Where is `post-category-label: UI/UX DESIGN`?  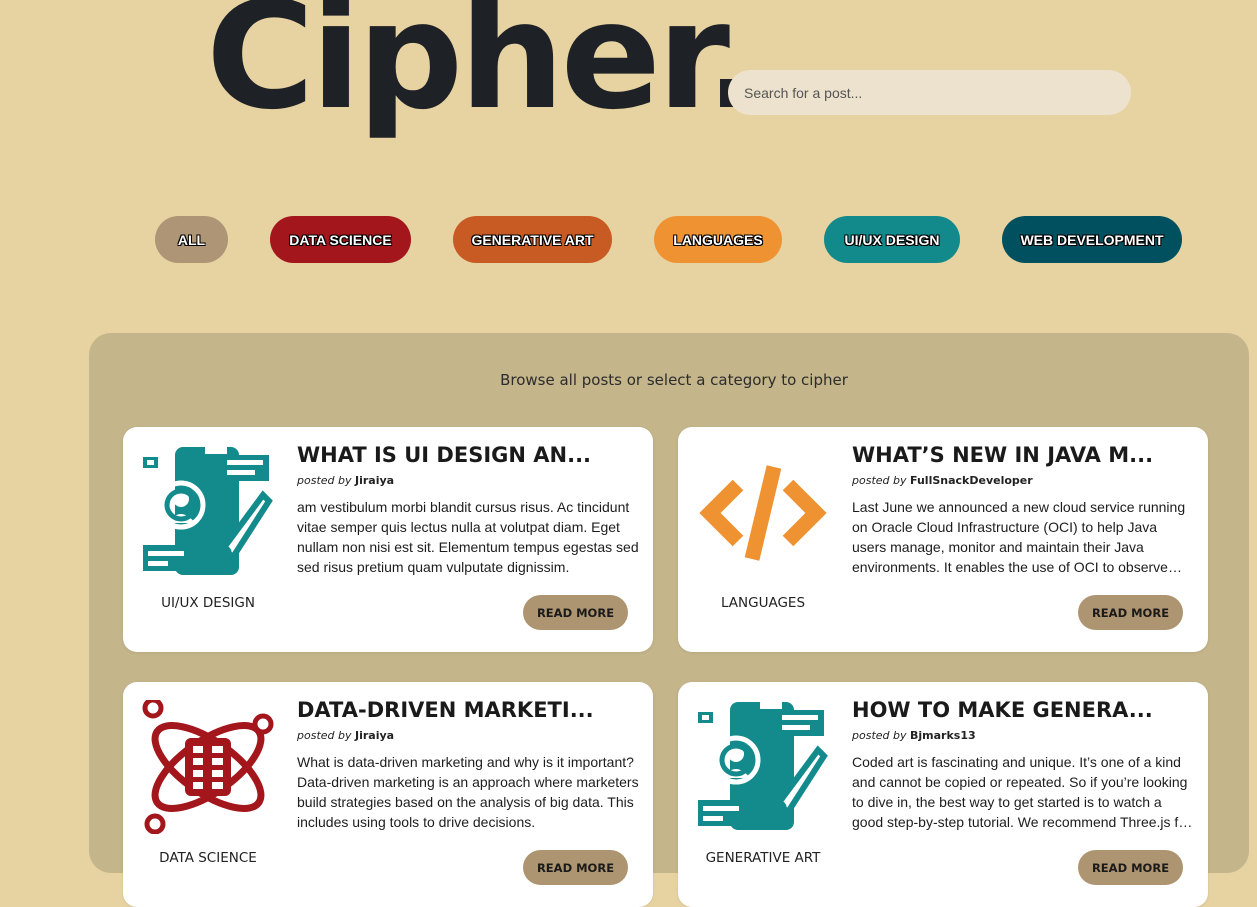 post-category-label: UI/UX DESIGN is located at coordinates (208, 603).